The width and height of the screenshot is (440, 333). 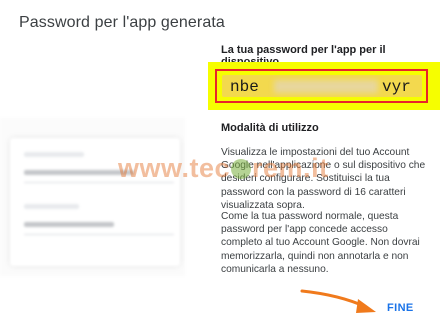 What do you see at coordinates (338, 301) in the screenshot?
I see `pointer-arrow-icon` at bounding box center [338, 301].